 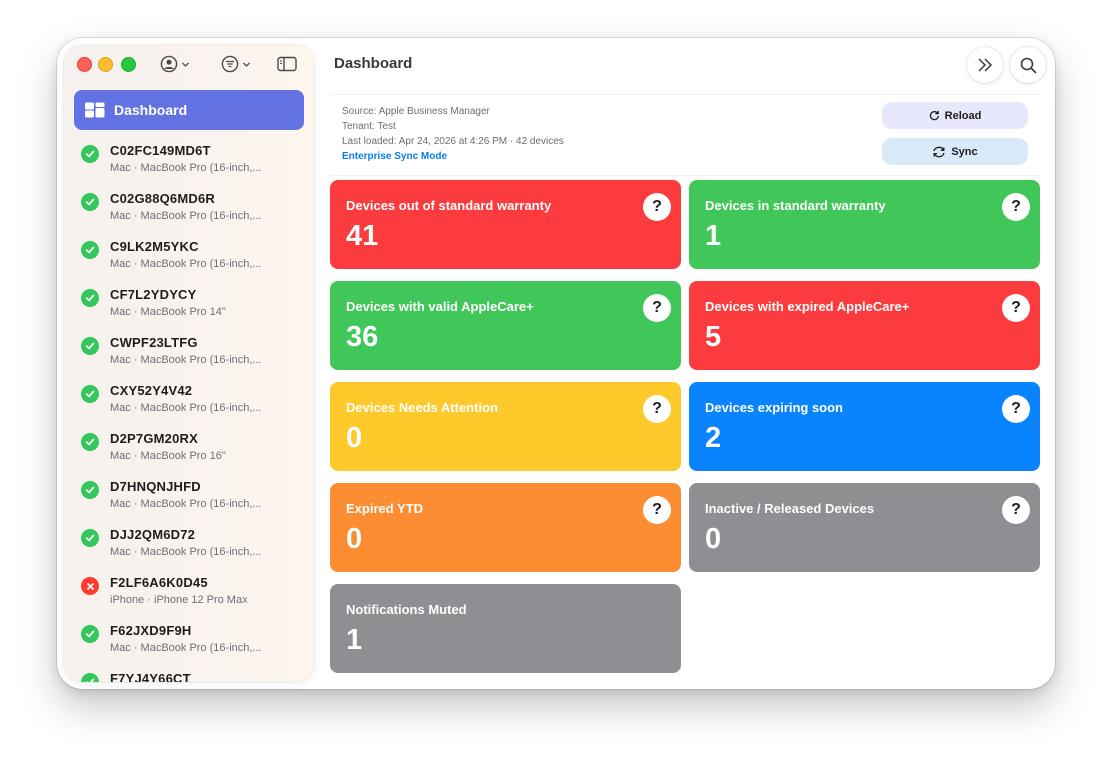 What do you see at coordinates (185, 64) in the screenshot?
I see `chevron-down-icon` at bounding box center [185, 64].